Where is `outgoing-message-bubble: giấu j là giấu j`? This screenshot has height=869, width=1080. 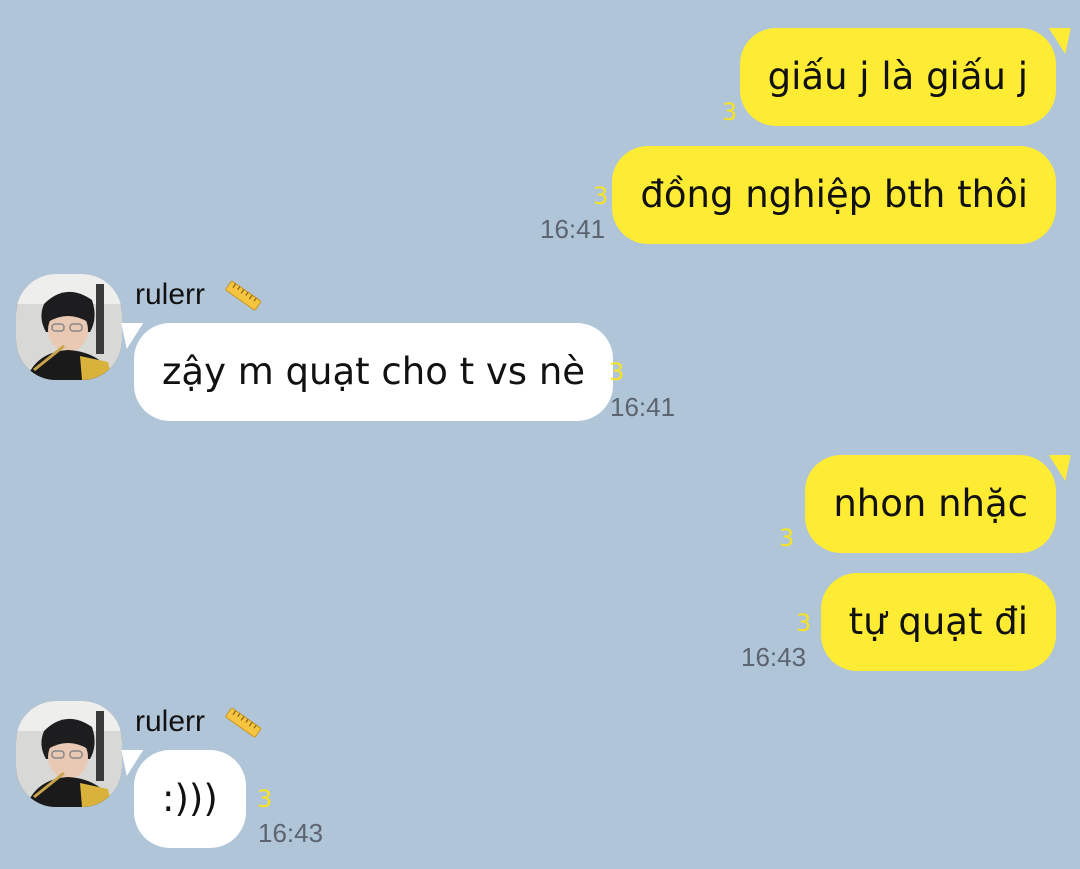
outgoing-message-bubble: giấu j là giấu j is located at coordinates (905, 77).